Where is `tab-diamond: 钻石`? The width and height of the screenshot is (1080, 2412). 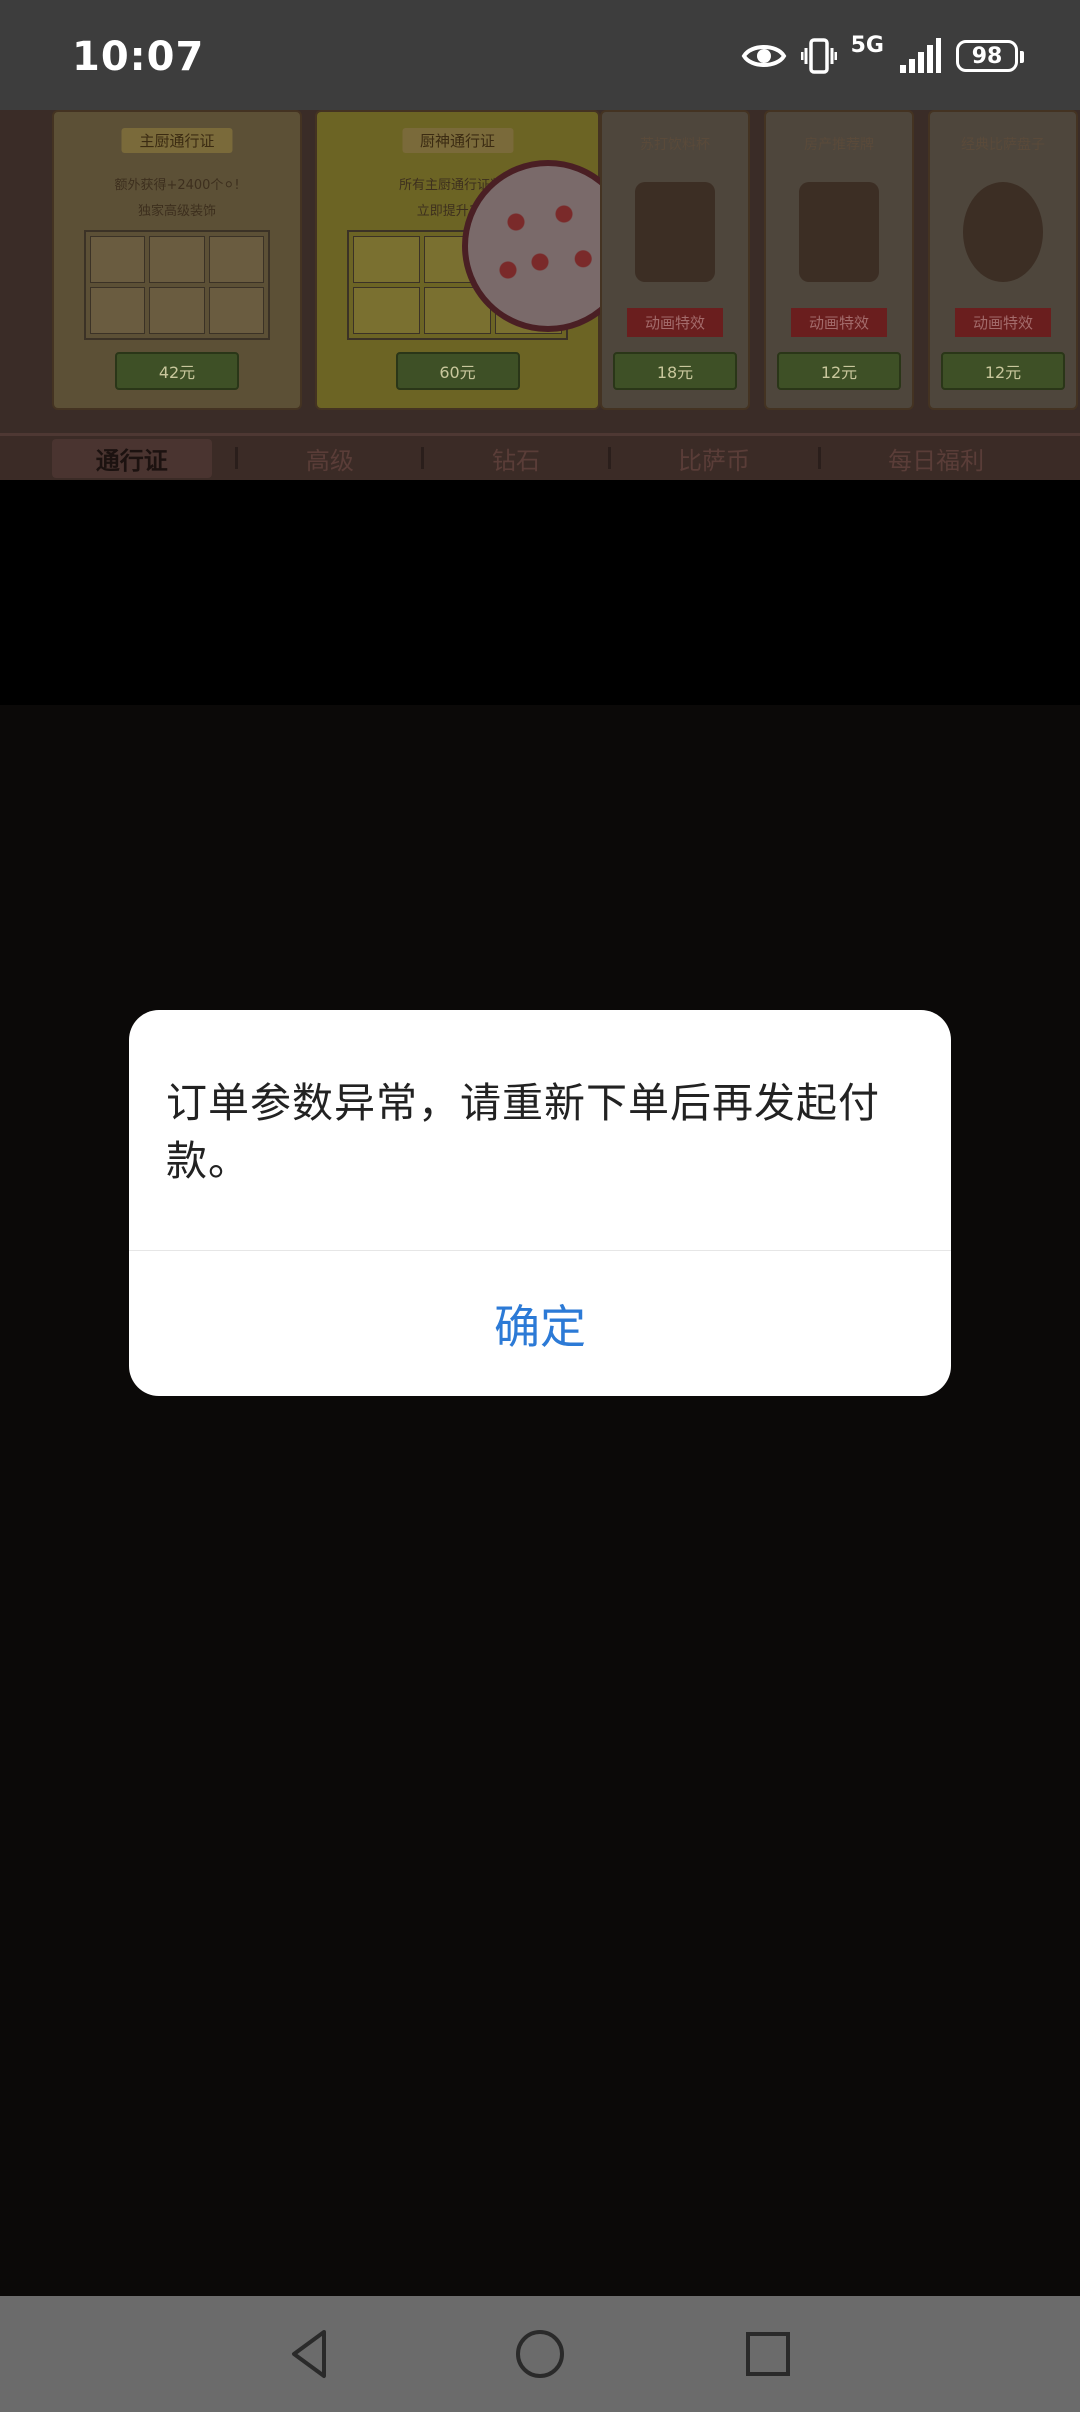
tab-diamond: 钻石 is located at coordinates (515, 460).